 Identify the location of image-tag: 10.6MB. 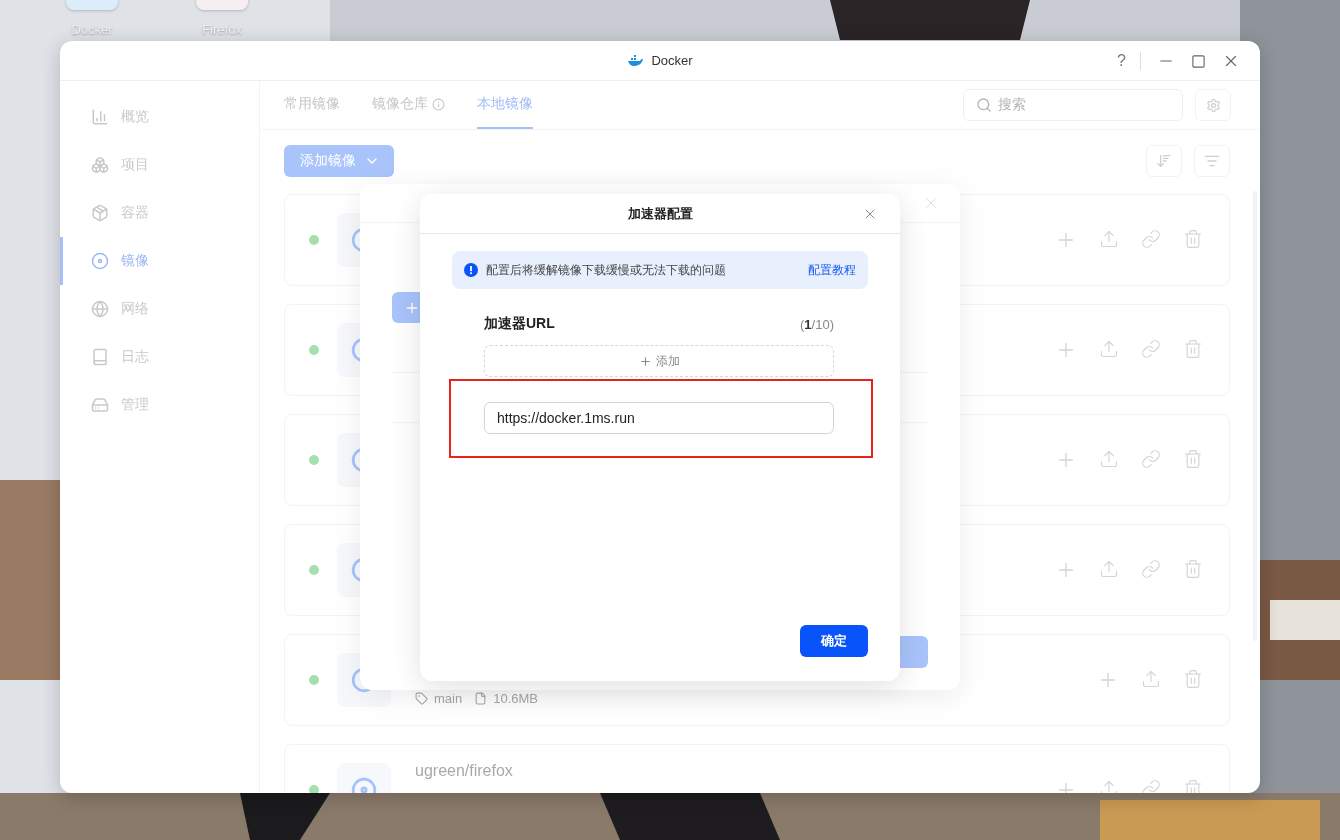
(506, 698).